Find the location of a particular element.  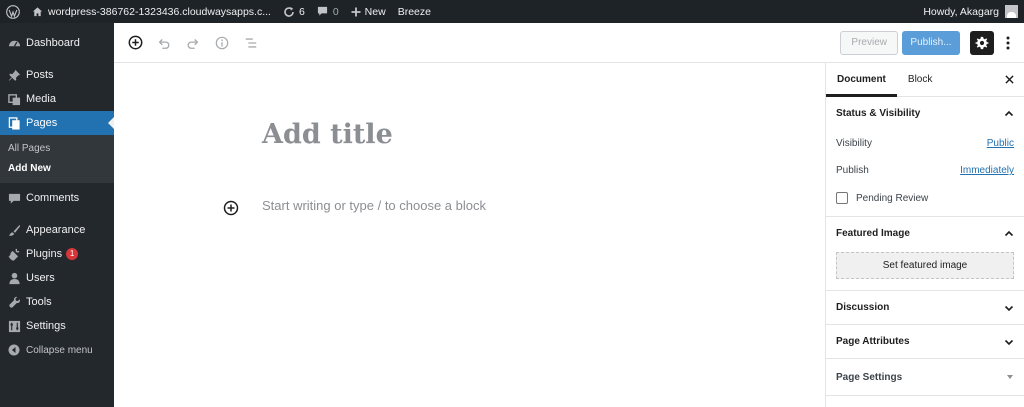

list-icon is located at coordinates (251, 42).